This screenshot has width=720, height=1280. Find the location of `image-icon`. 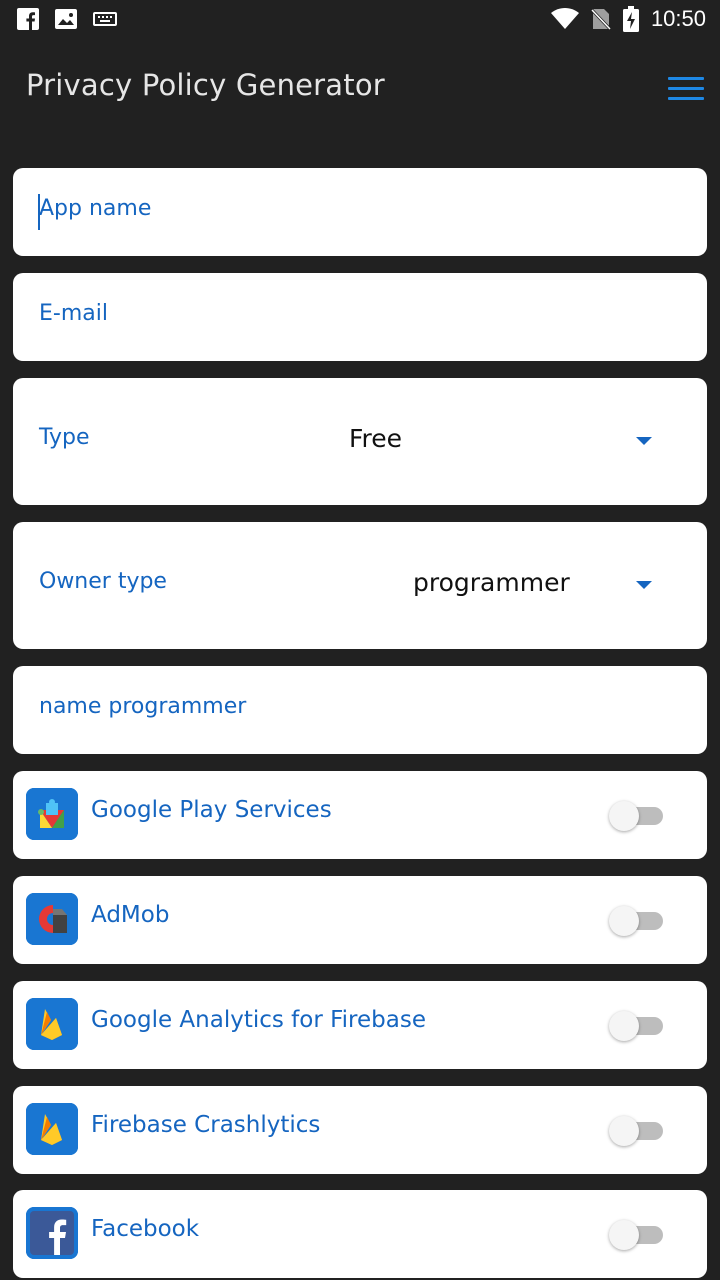

image-icon is located at coordinates (66, 19).